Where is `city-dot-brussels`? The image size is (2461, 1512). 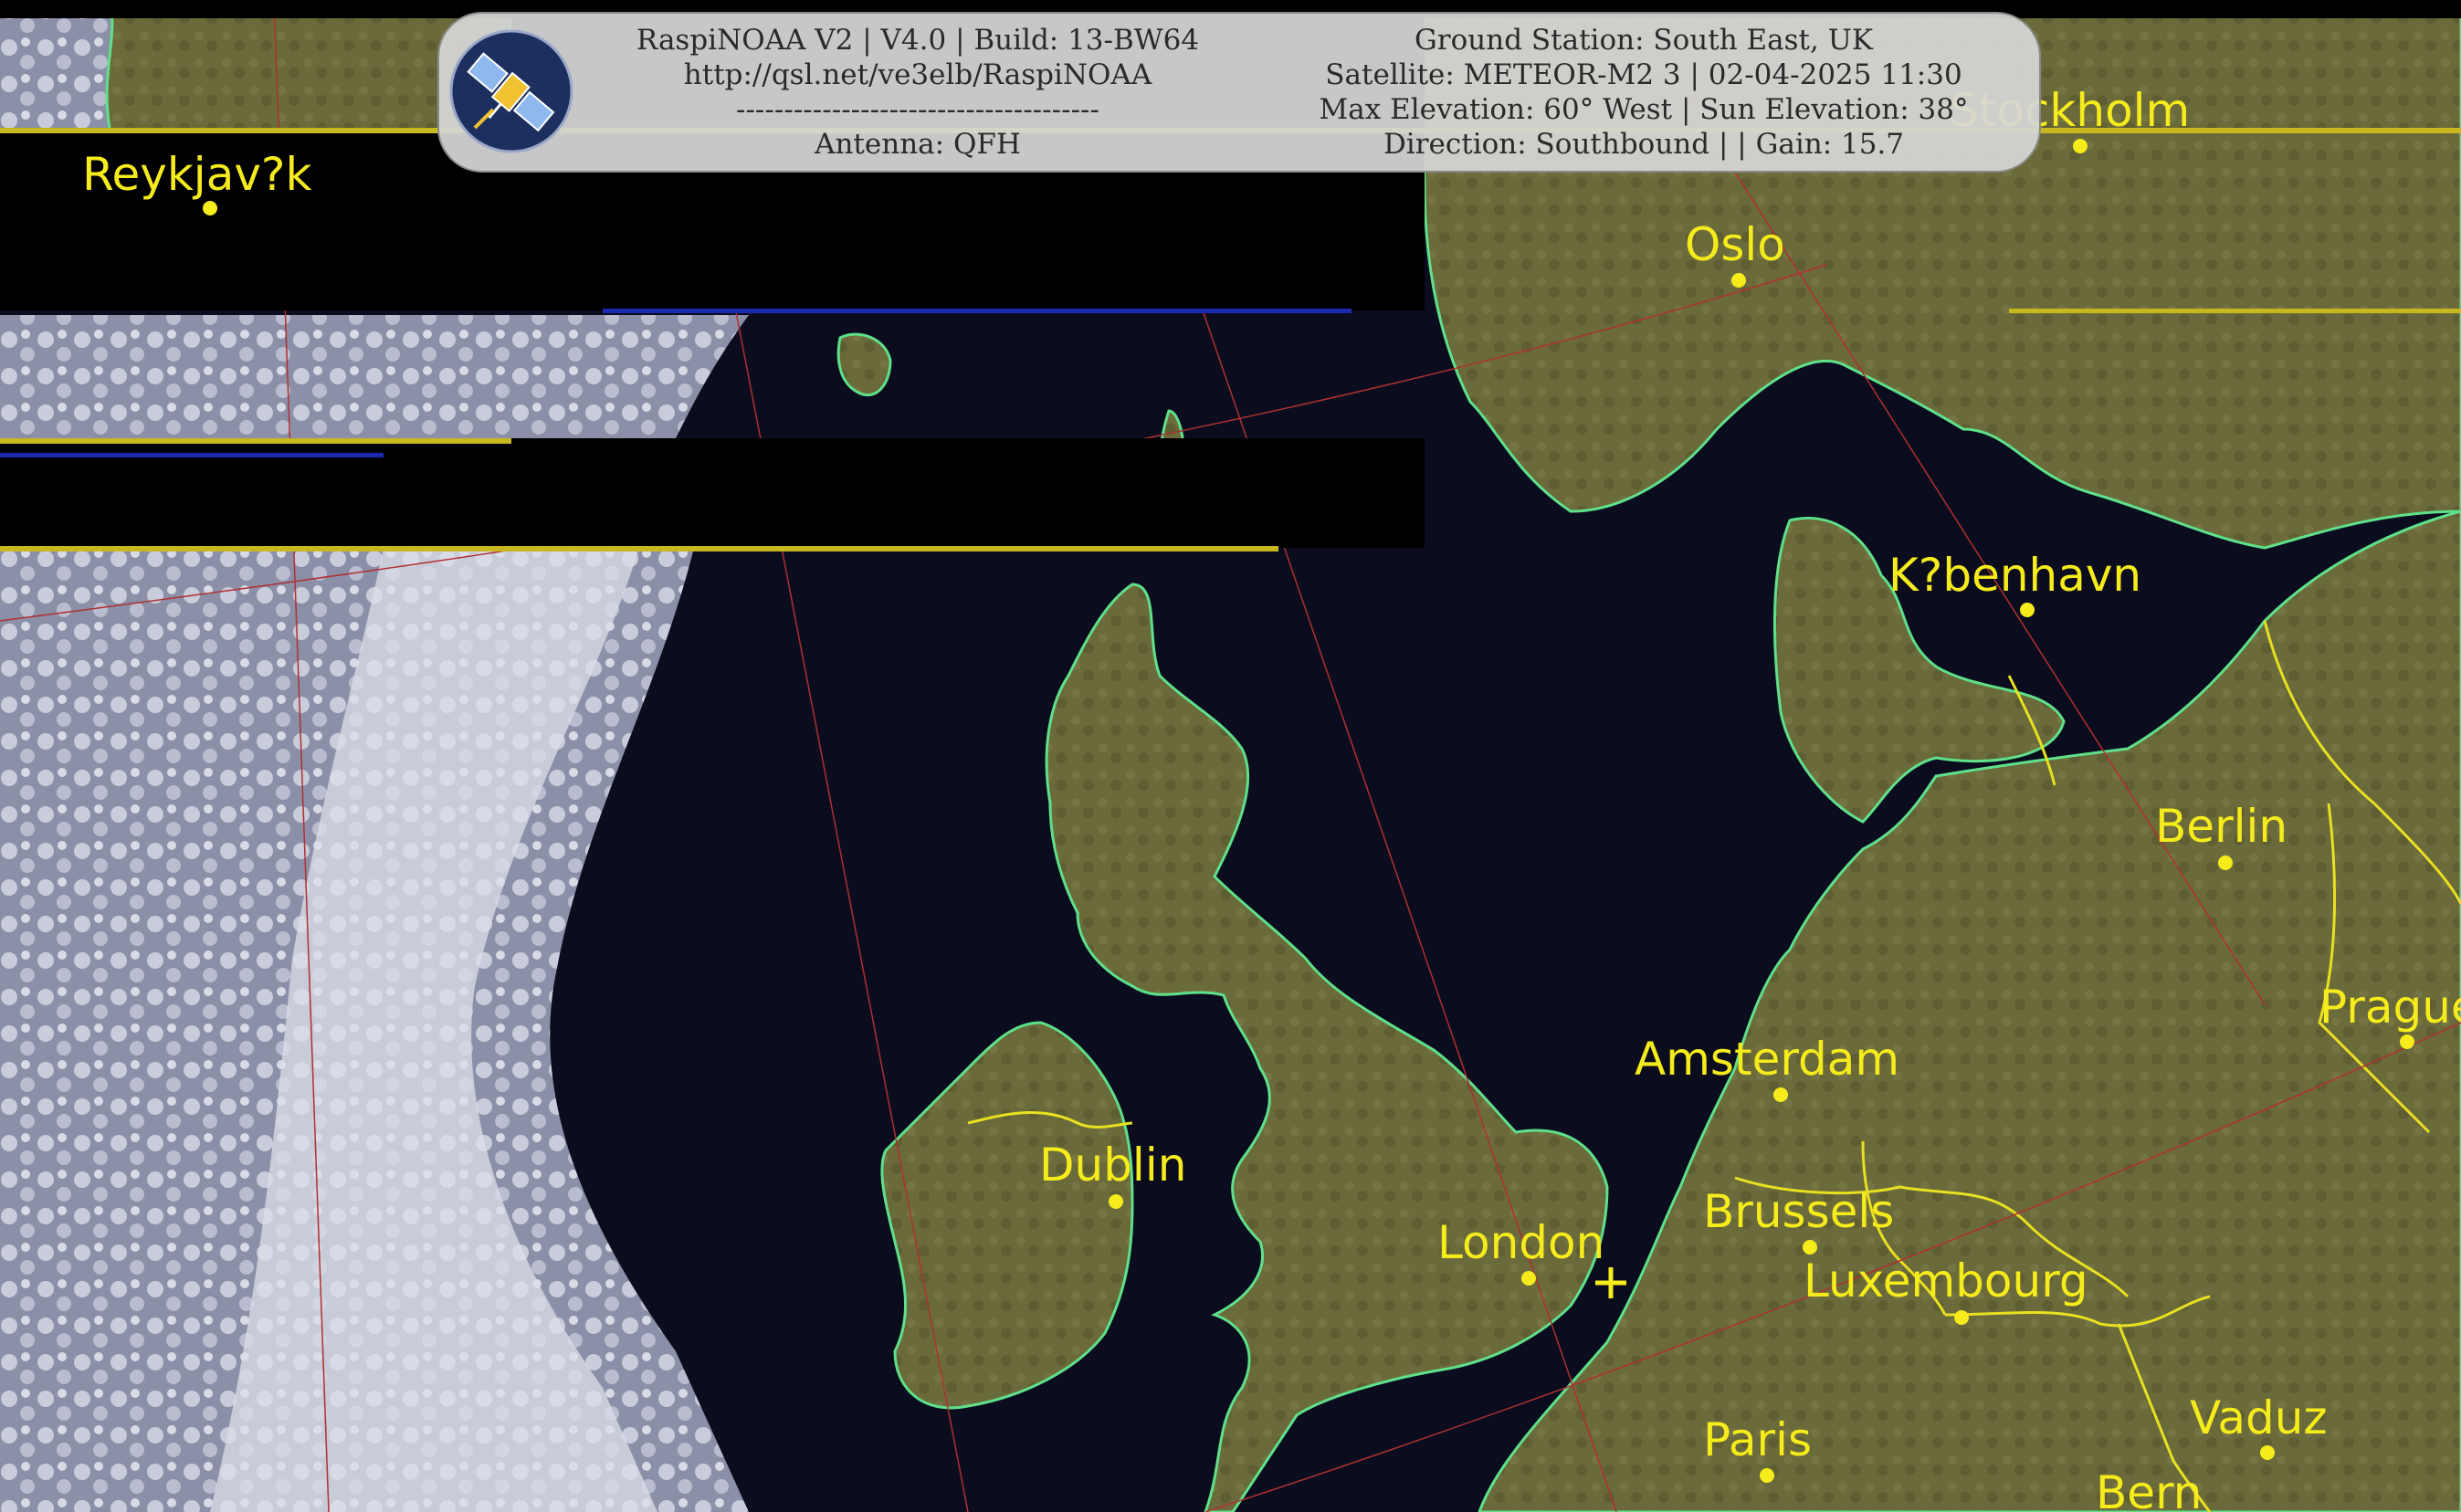 city-dot-brussels is located at coordinates (1810, 1247).